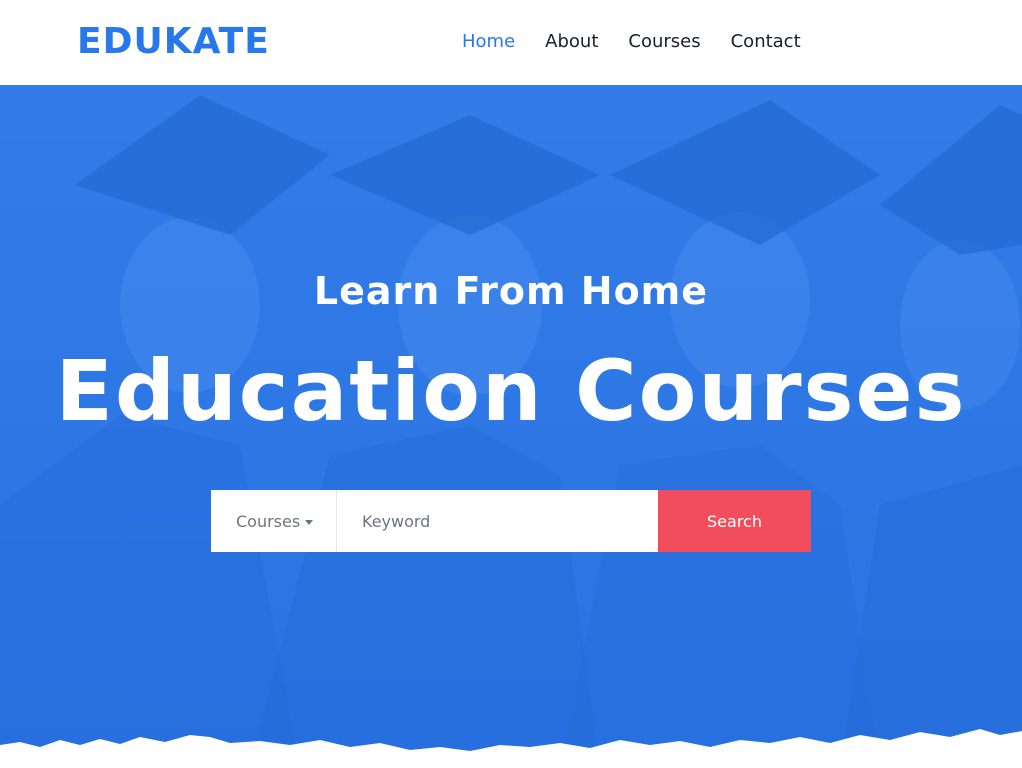  What do you see at coordinates (766, 42) in the screenshot?
I see `nav-link-contact: Contact` at bounding box center [766, 42].